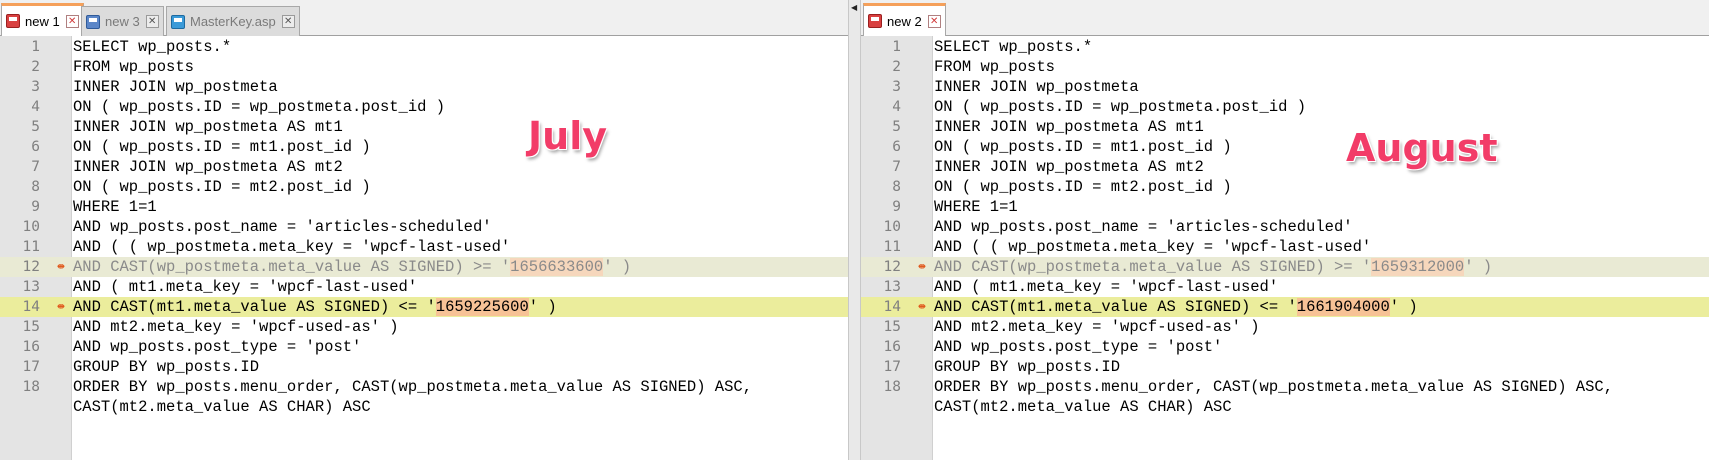  Describe the element at coordinates (460, 187) in the screenshot. I see `code-text: ON ( wp_posts.ID = mt2.post_id )` at that location.